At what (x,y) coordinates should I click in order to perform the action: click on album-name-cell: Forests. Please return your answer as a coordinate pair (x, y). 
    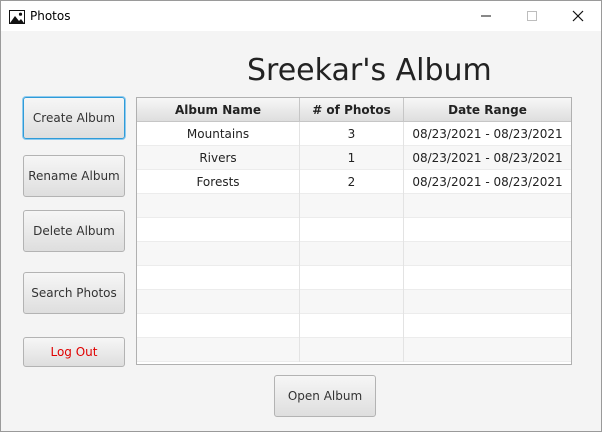
    Looking at the image, I should click on (218, 182).